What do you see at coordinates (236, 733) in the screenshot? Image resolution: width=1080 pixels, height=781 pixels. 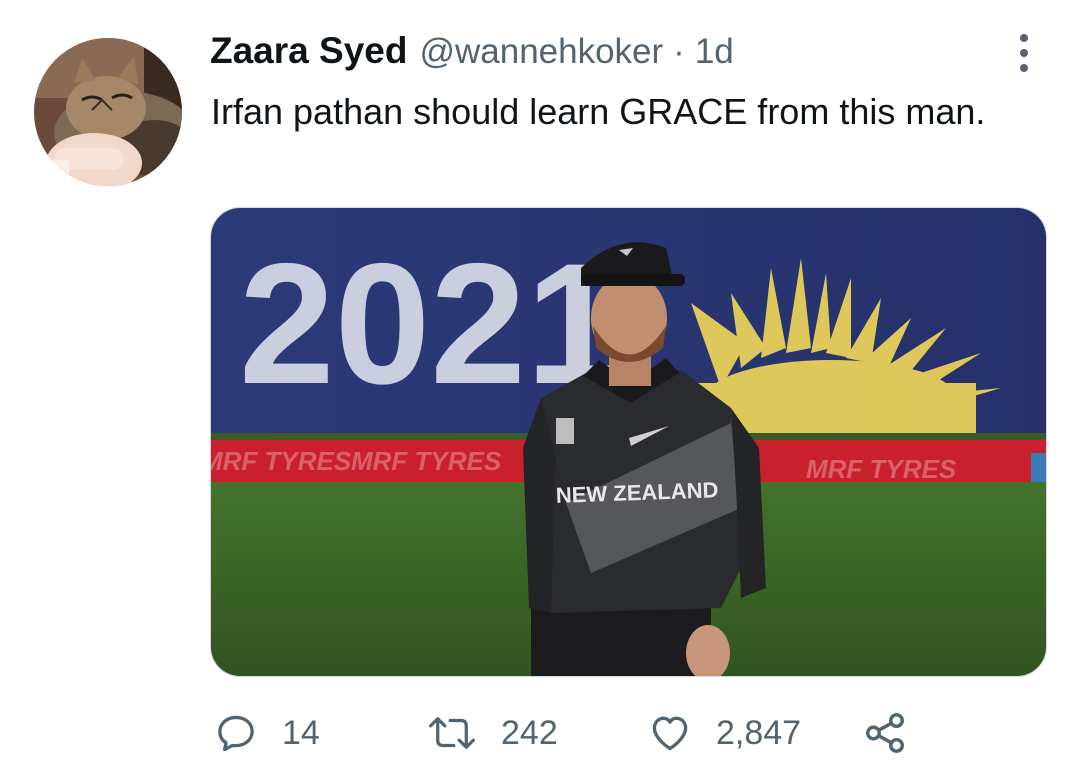 I see `reply-icon` at bounding box center [236, 733].